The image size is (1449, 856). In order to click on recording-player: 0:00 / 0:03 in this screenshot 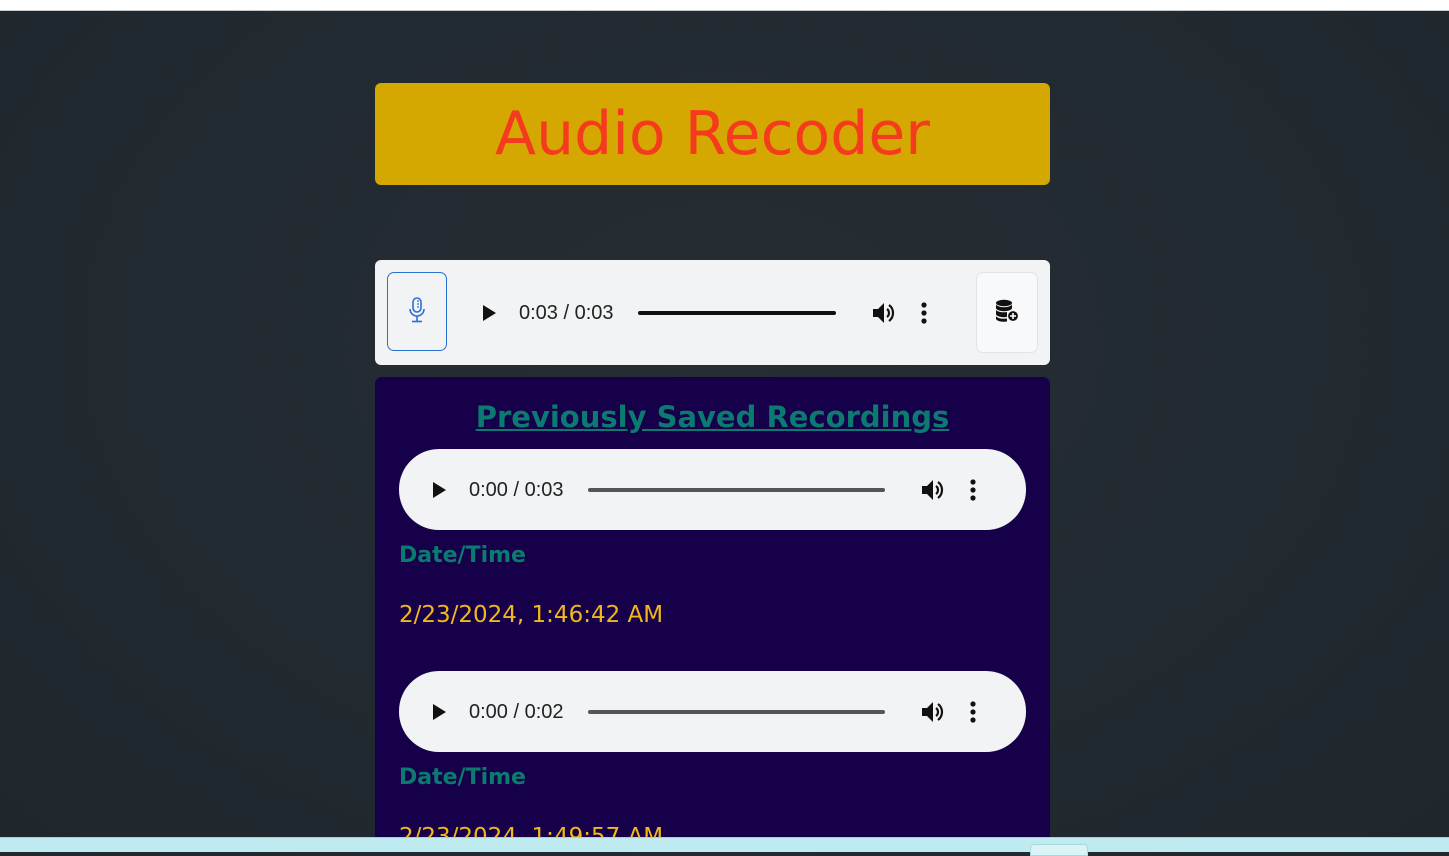, I will do `click(712, 489)`.